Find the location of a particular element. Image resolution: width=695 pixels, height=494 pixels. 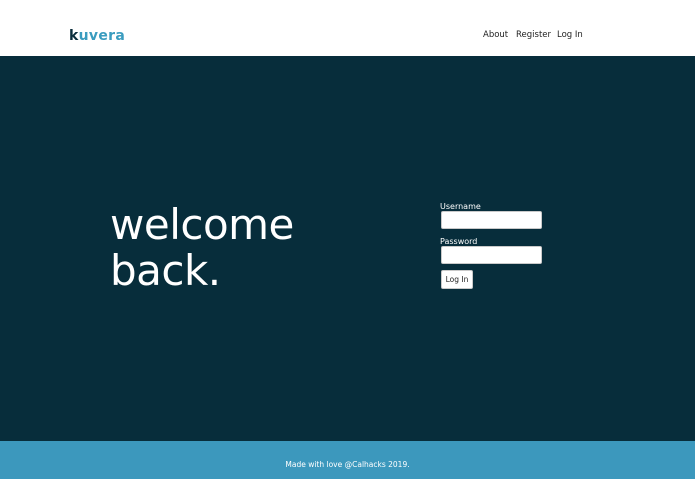

page-bottom-margin is located at coordinates (347, 486).